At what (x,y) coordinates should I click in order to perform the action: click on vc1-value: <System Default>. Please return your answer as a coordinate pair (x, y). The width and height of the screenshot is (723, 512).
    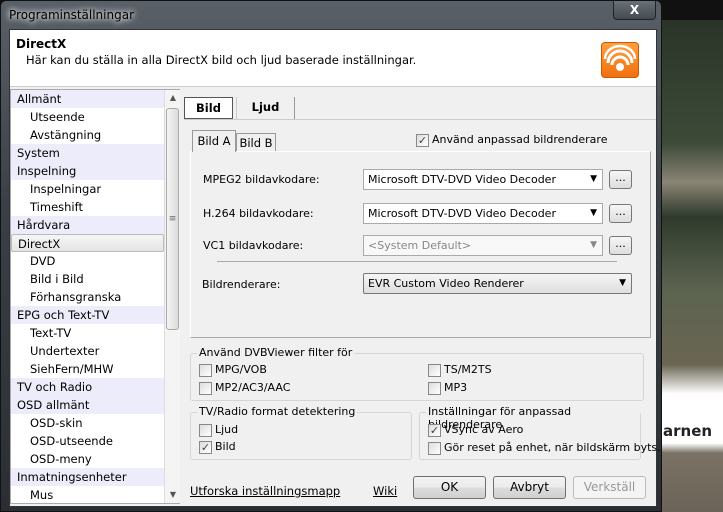
    Looking at the image, I should click on (420, 245).